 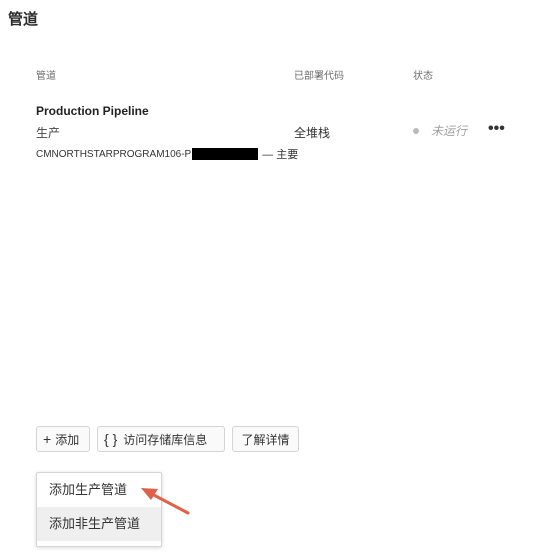 I want to click on branch-label: — 主要, so click(x=280, y=155).